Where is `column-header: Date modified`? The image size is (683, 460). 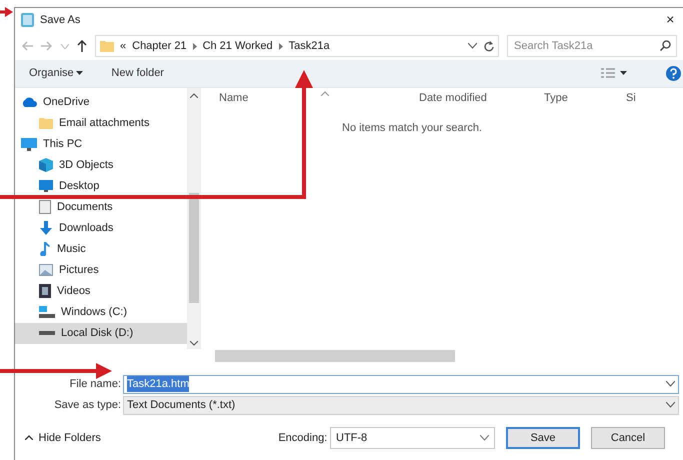 column-header: Date modified is located at coordinates (481, 98).